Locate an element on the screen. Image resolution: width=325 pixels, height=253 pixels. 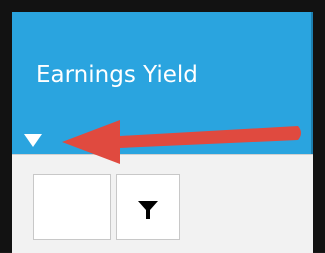
sort-dropdown-icon is located at coordinates (33, 140).